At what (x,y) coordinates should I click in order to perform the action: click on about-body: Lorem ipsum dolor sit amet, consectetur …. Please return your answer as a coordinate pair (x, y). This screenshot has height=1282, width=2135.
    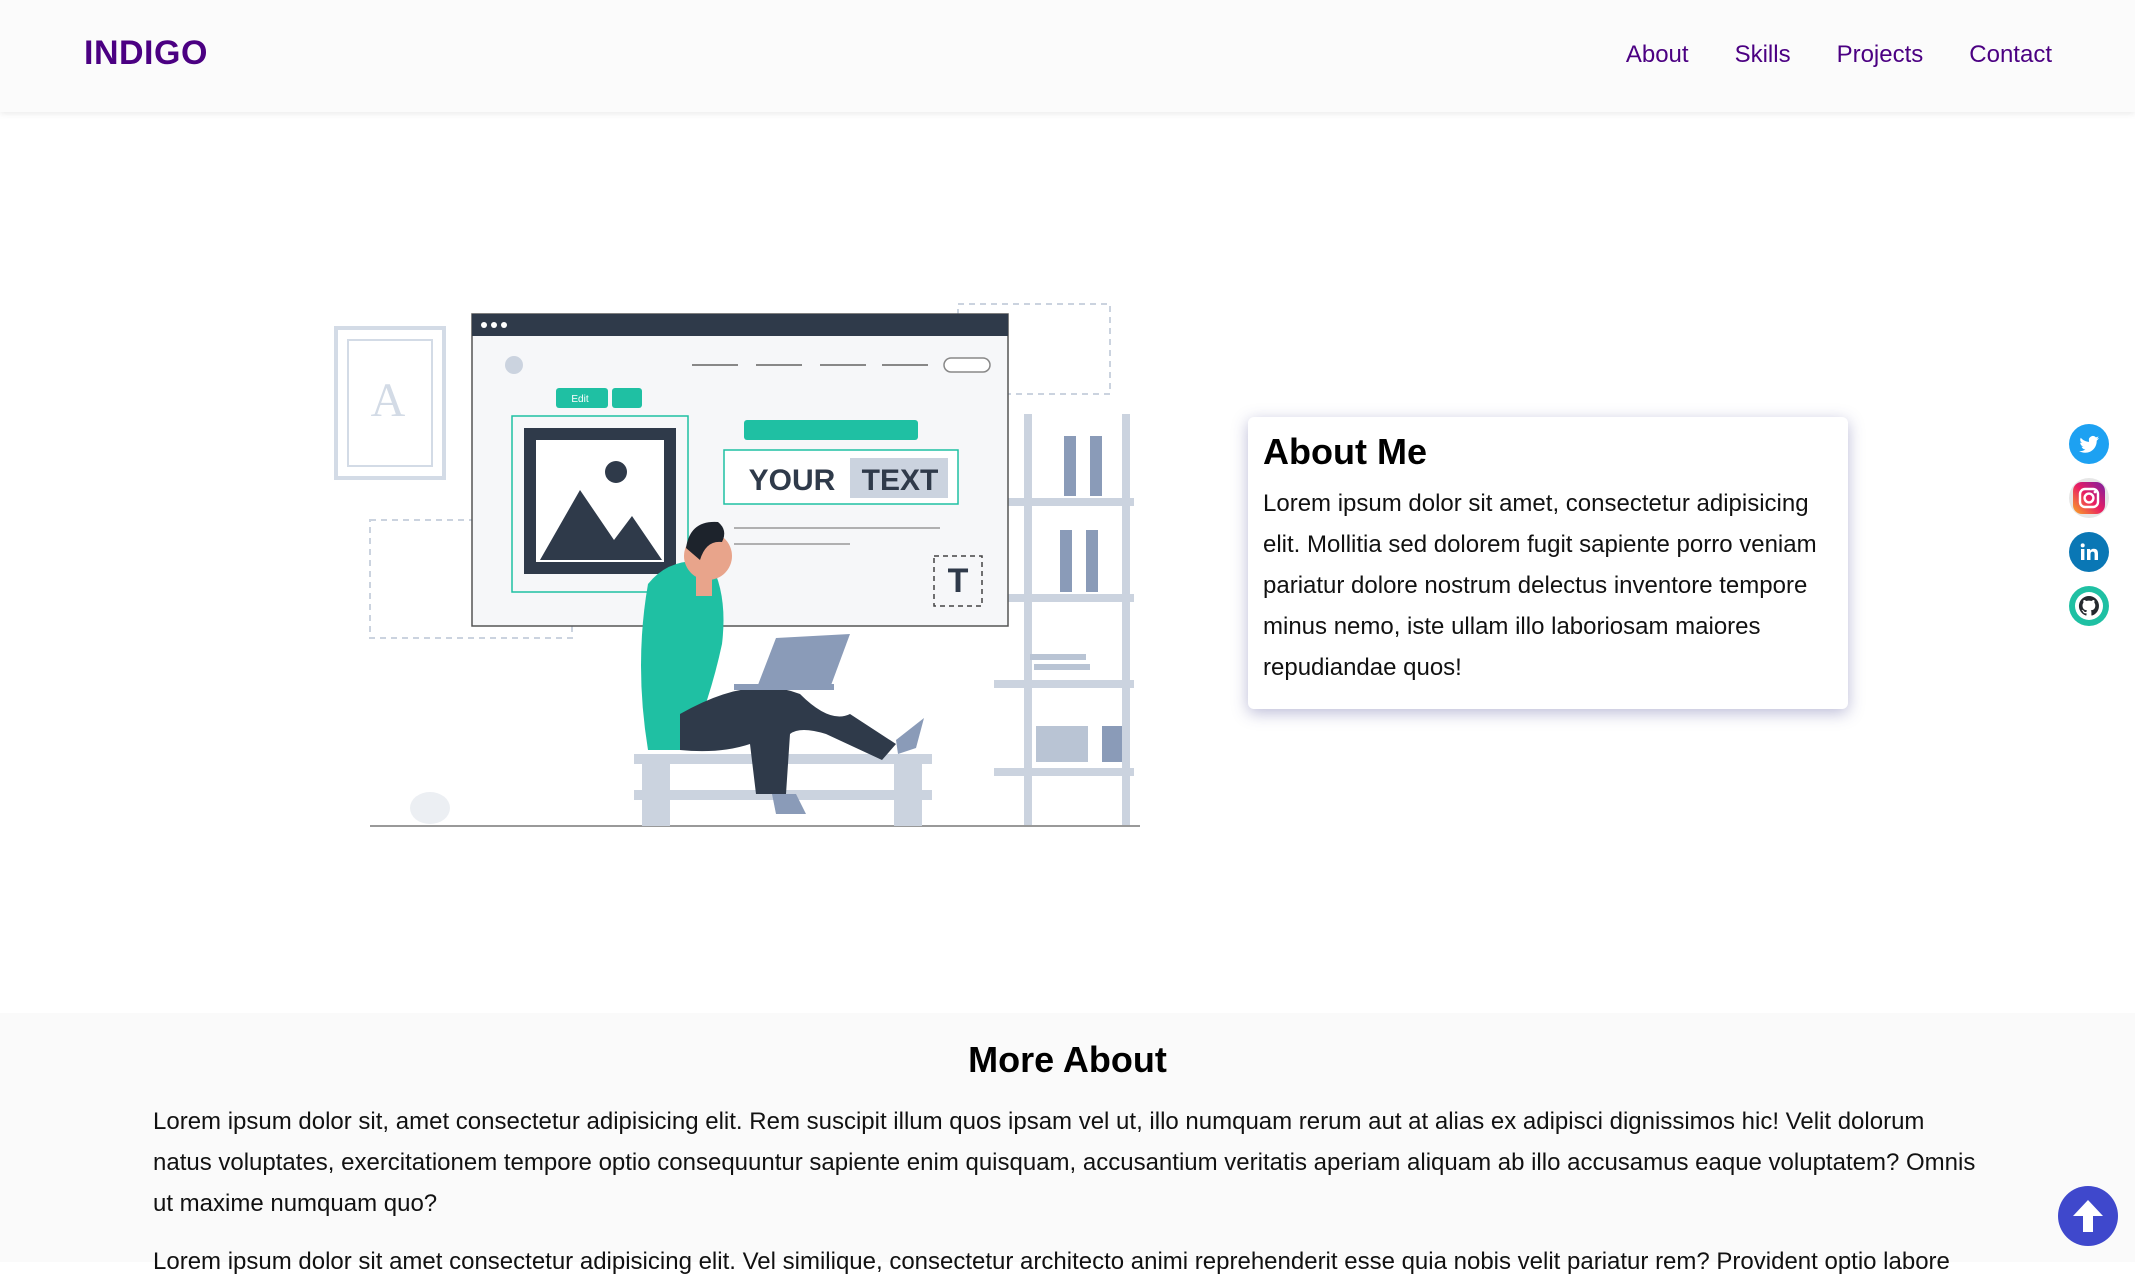
    Looking at the image, I should click on (1540, 585).